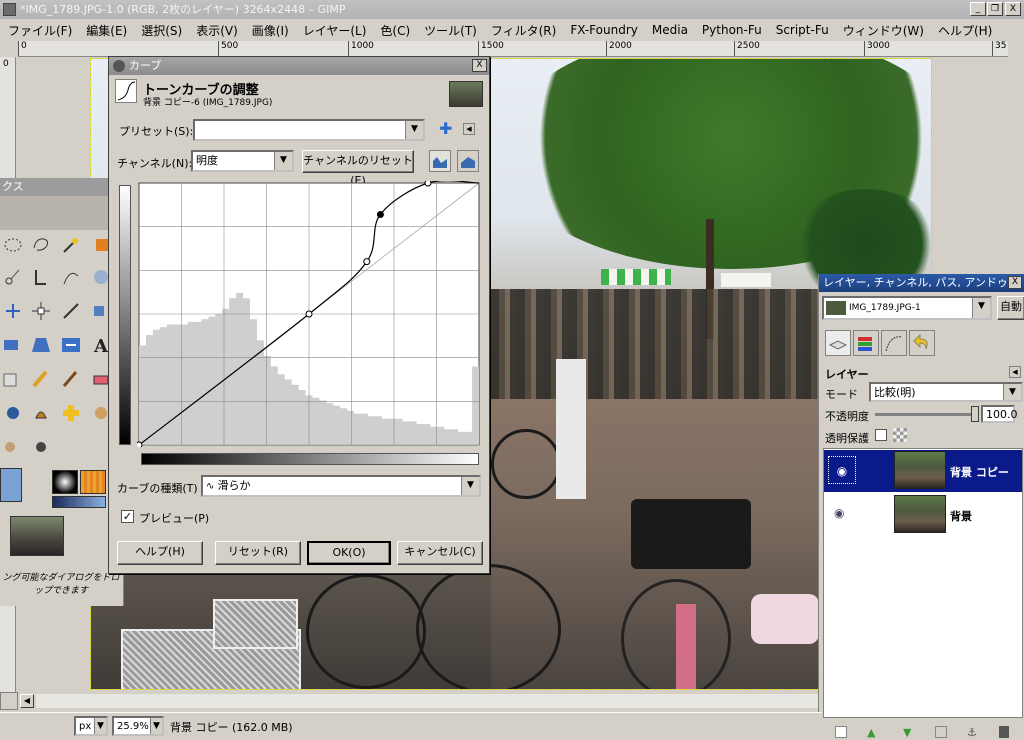 The height and width of the screenshot is (740, 1024). What do you see at coordinates (961, 516) in the screenshot?
I see `layer-name: 背景` at bounding box center [961, 516].